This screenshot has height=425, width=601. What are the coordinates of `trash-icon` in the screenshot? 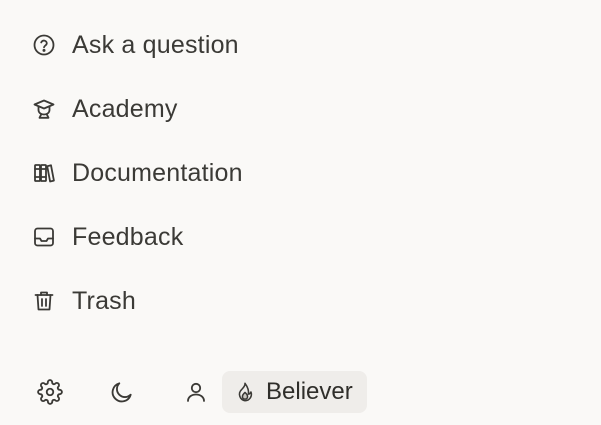 It's located at (44, 301).